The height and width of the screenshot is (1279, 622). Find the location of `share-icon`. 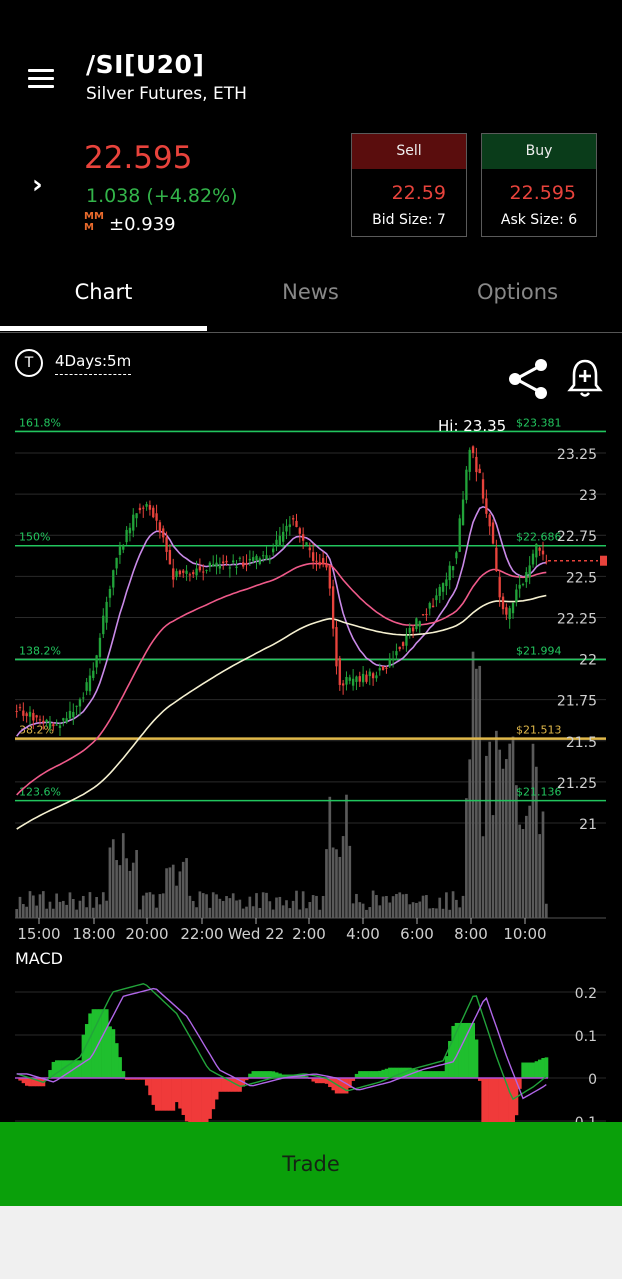

share-icon is located at coordinates (528, 379).